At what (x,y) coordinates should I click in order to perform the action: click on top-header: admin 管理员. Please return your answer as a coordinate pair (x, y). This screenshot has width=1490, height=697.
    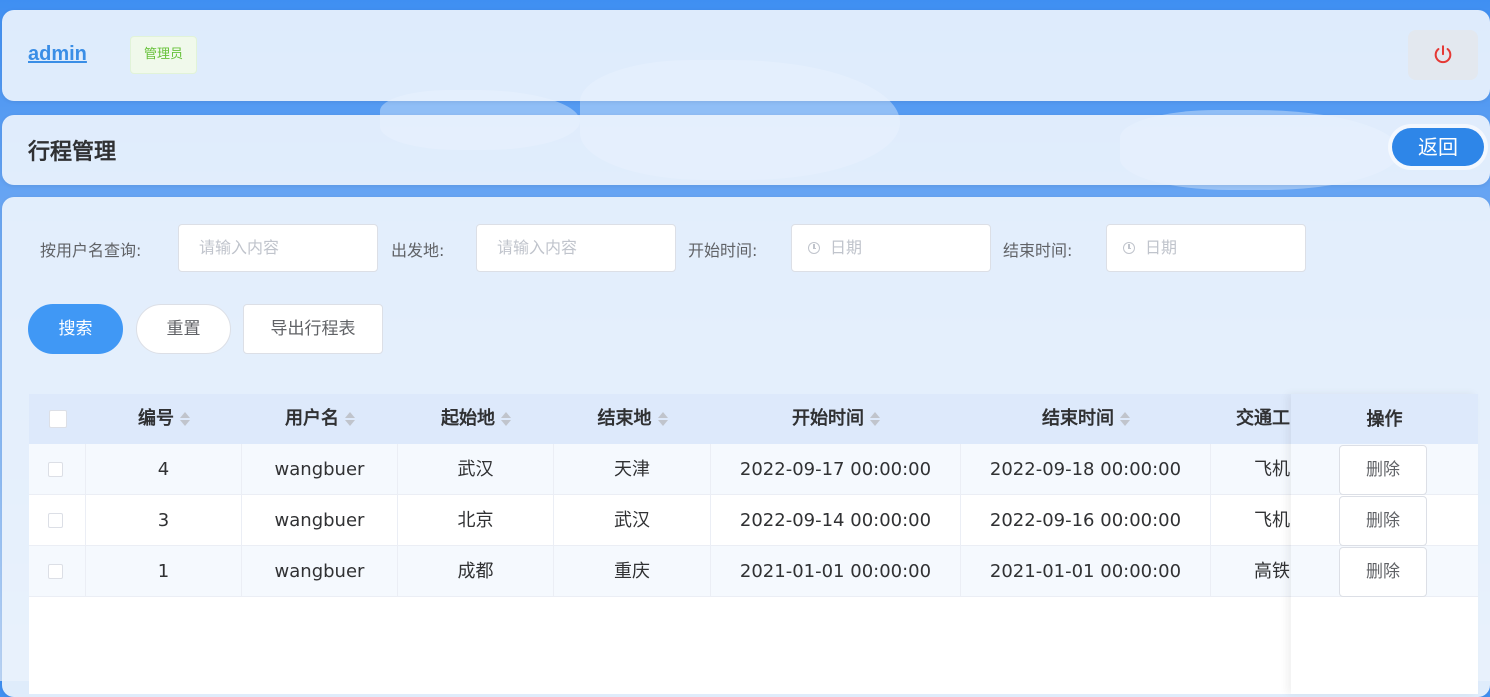
    Looking at the image, I should click on (746, 55).